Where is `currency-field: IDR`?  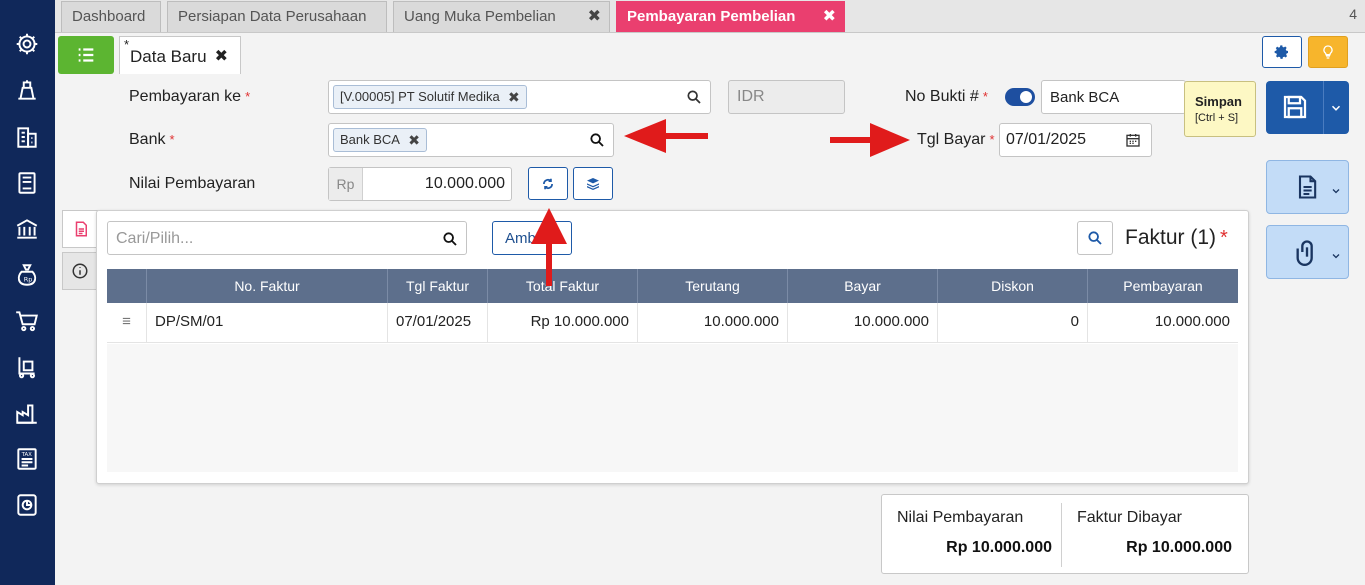 currency-field: IDR is located at coordinates (786, 97).